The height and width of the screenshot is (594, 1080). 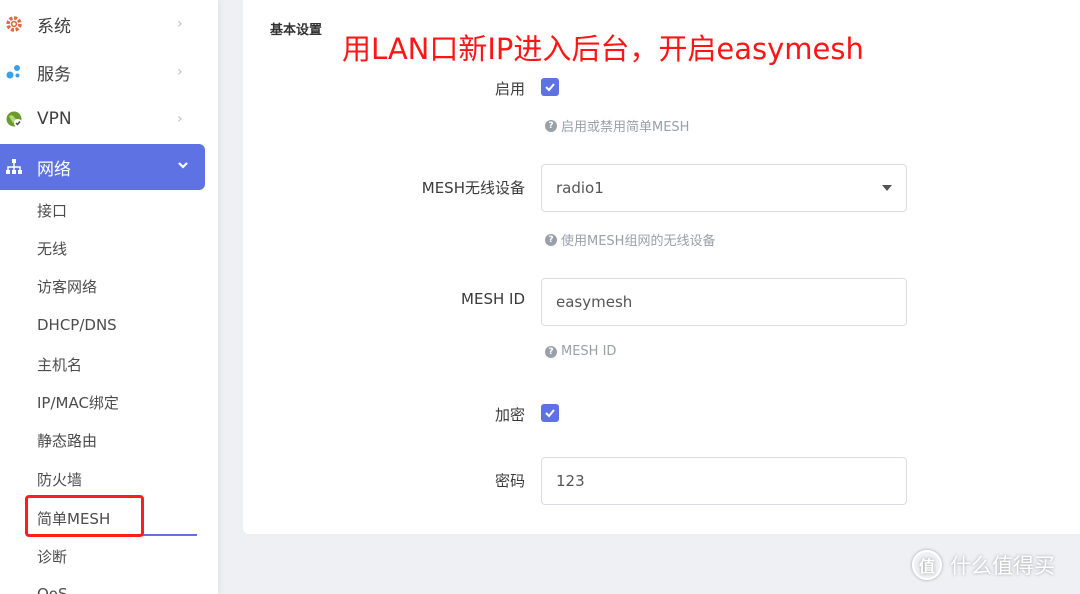 I want to click on watermark-badge: 值, so click(x=927, y=565).